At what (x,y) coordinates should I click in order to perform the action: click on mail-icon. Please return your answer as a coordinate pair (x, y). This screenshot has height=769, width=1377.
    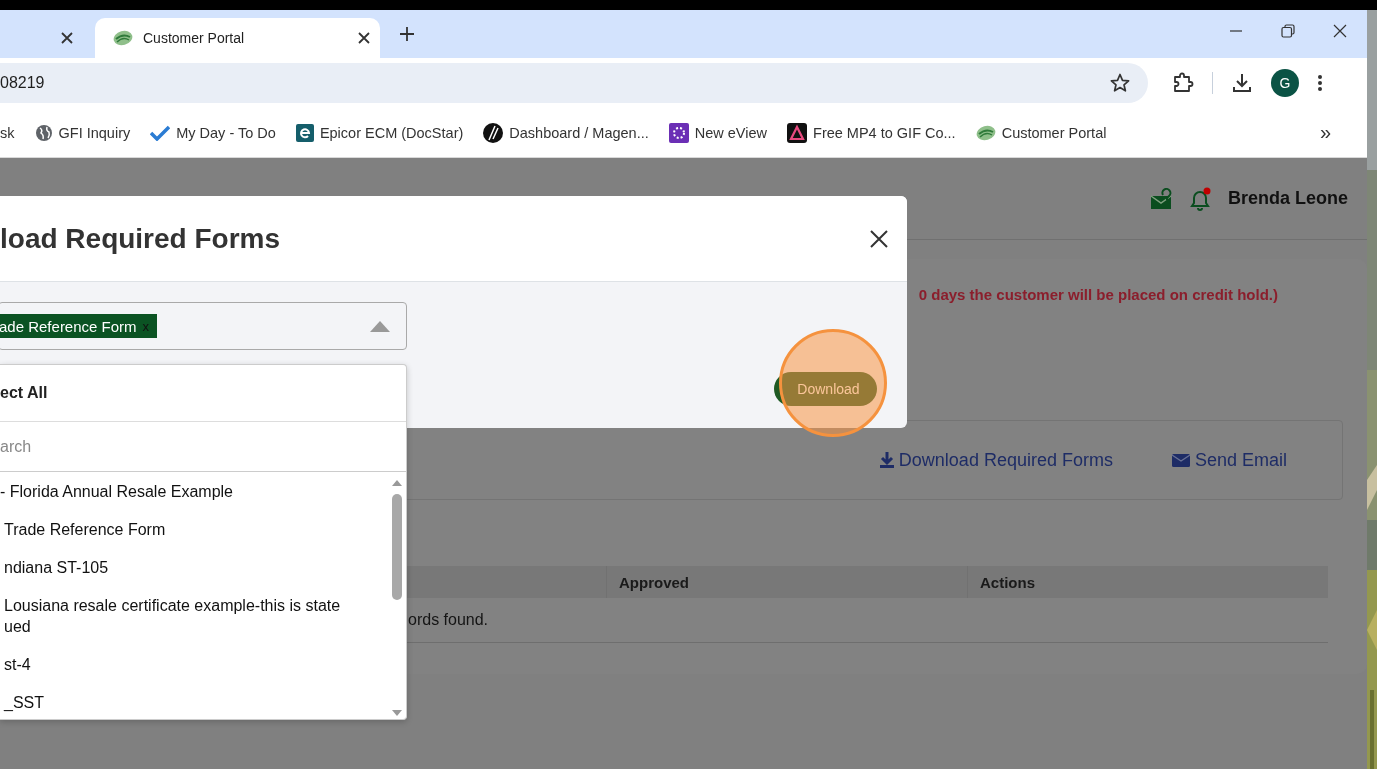
    Looking at the image, I should click on (1161, 198).